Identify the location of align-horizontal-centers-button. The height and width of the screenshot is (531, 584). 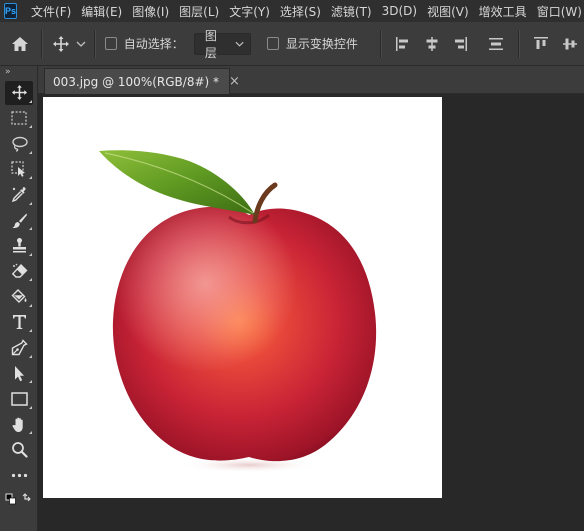
(431, 44).